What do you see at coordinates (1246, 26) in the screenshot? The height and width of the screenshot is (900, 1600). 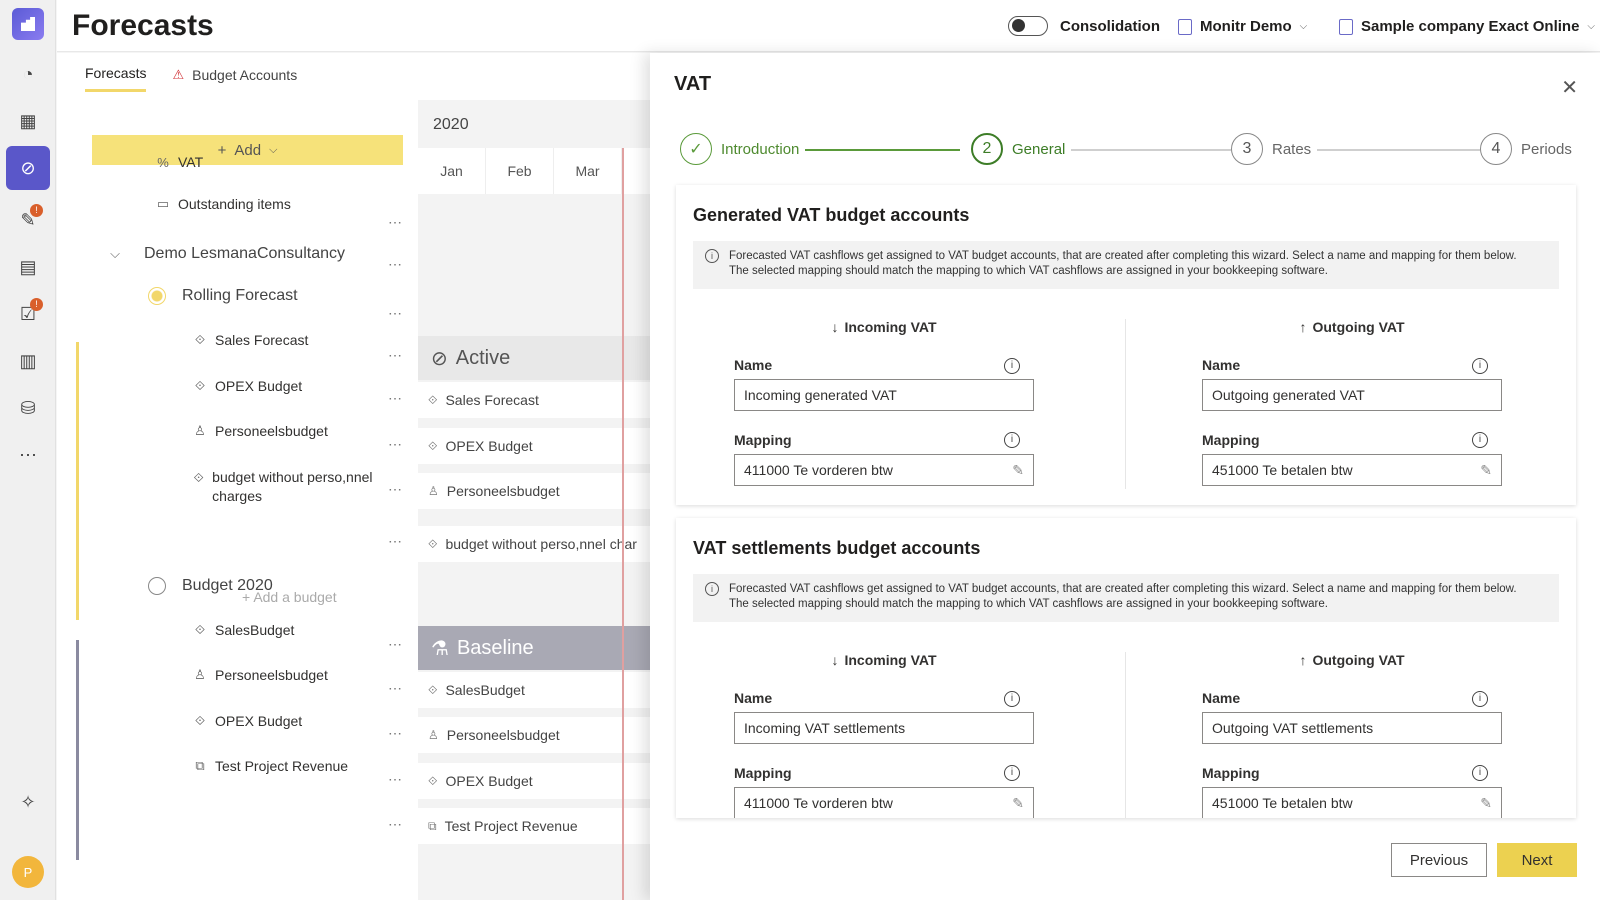 I see `org-selector-label: Monitr Demo` at bounding box center [1246, 26].